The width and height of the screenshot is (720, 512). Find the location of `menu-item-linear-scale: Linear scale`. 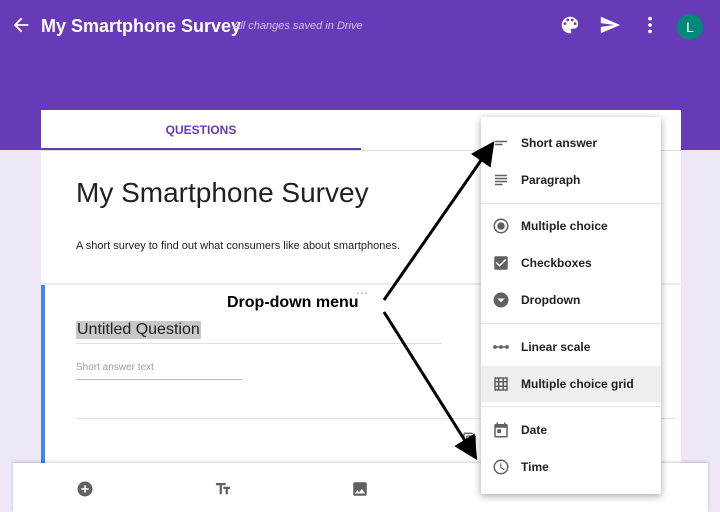

menu-item-linear-scale: Linear scale is located at coordinates (571, 347).